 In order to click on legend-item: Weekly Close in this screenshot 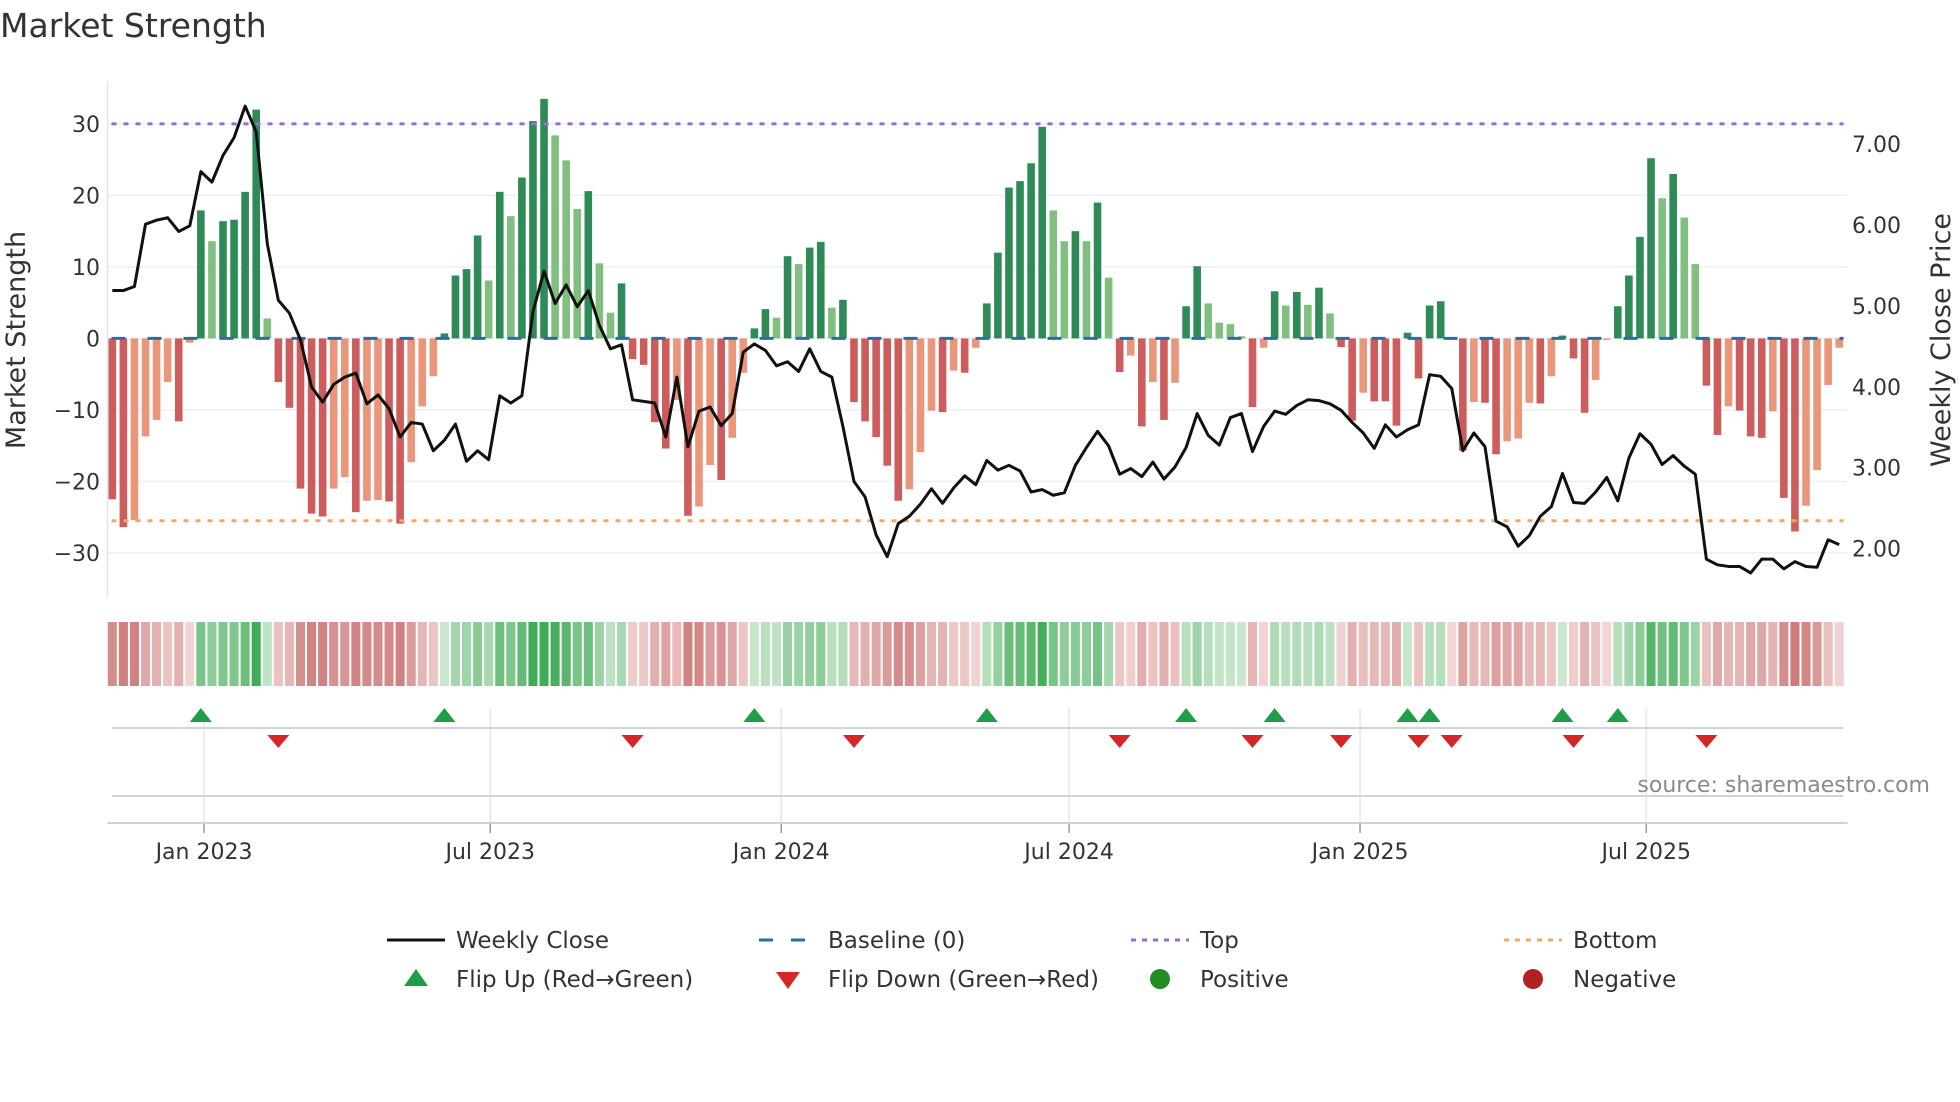, I will do `click(498, 941)`.